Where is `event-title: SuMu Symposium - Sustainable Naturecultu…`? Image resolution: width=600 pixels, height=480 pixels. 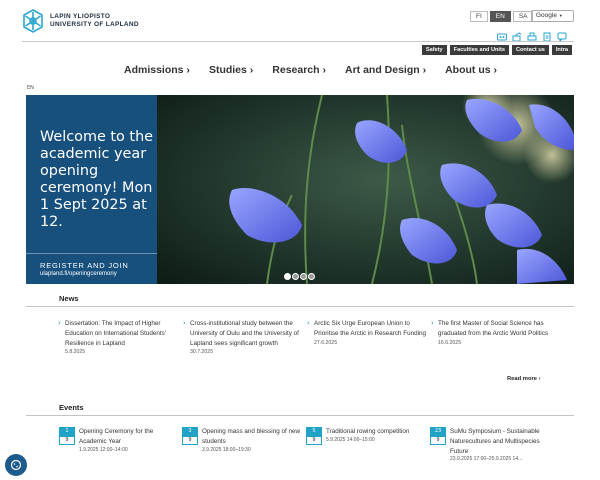
event-title: SuMu Symposium - Sustainable Naturecultu… is located at coordinates (500, 441).